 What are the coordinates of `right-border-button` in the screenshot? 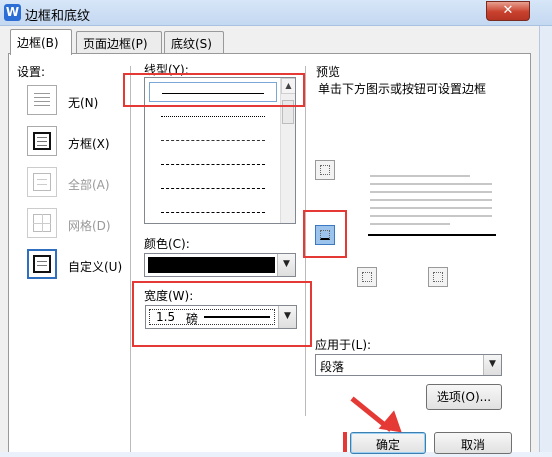 It's located at (438, 277).